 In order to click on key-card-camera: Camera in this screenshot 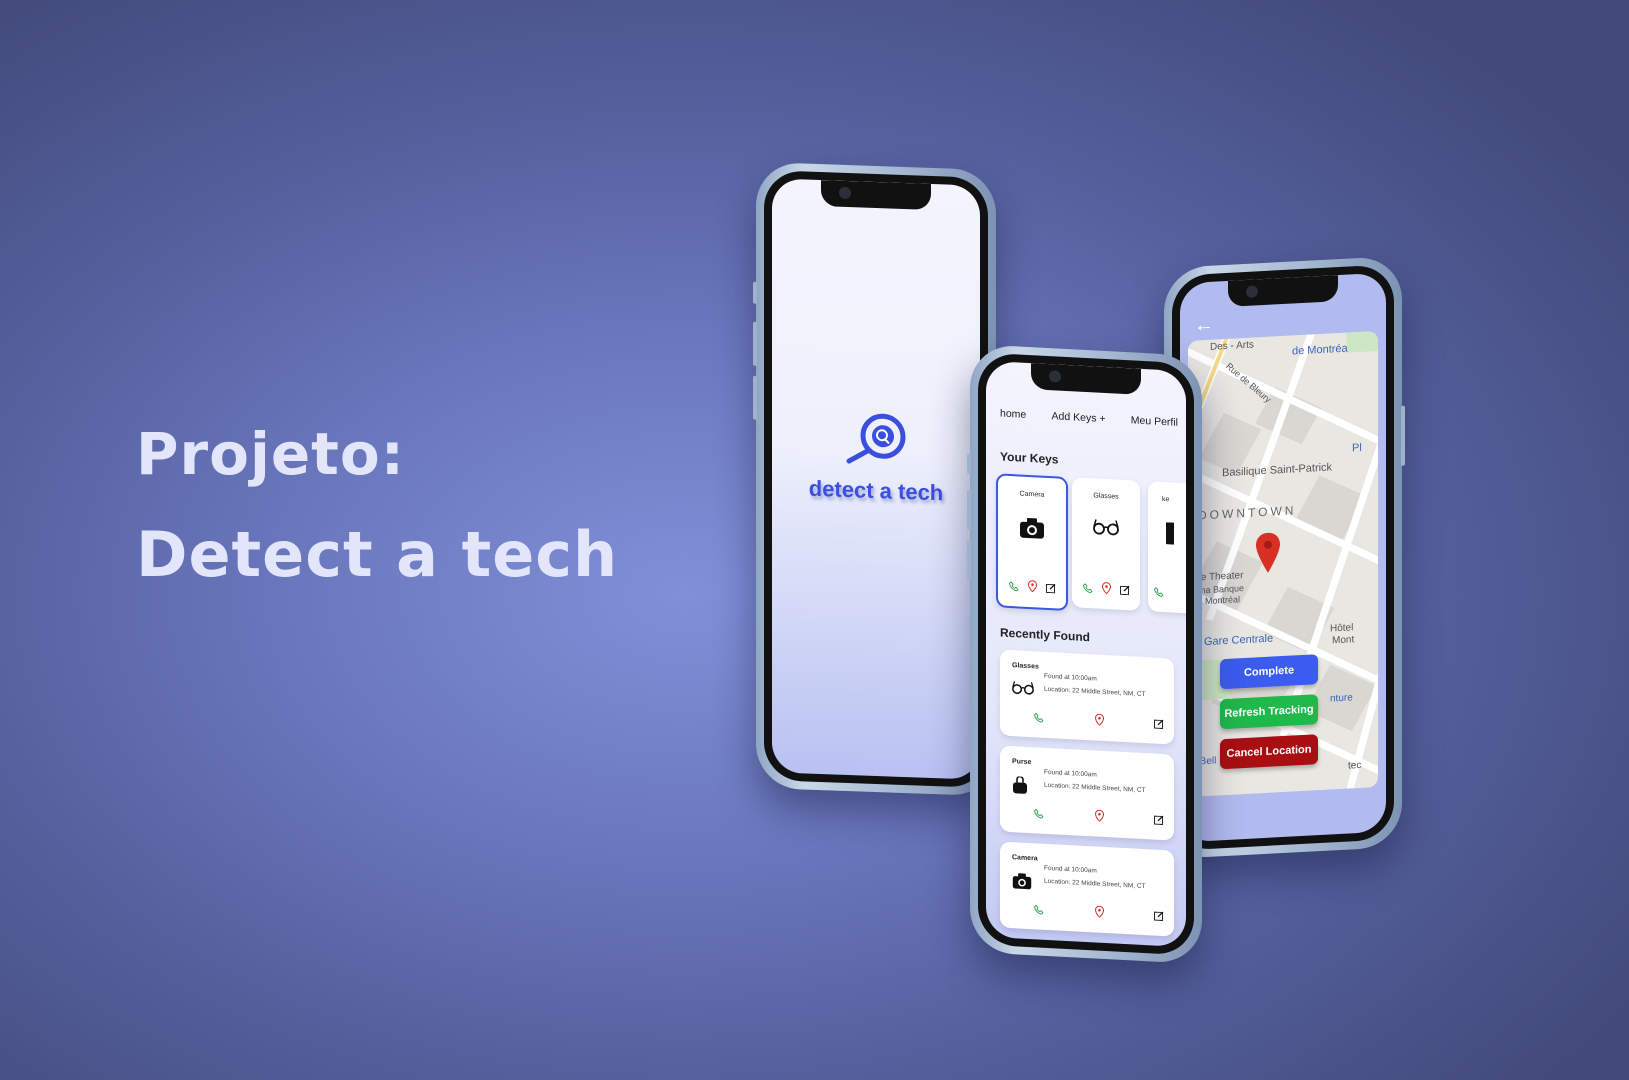, I will do `click(1032, 542)`.